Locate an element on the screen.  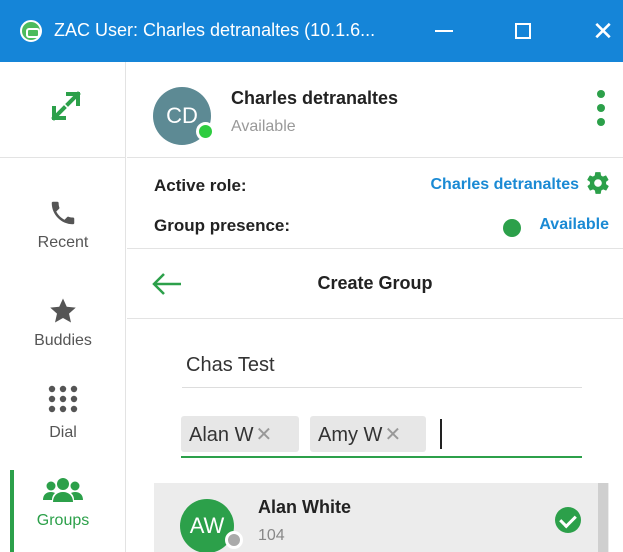
contact-extension: 104 is located at coordinates (271, 535).